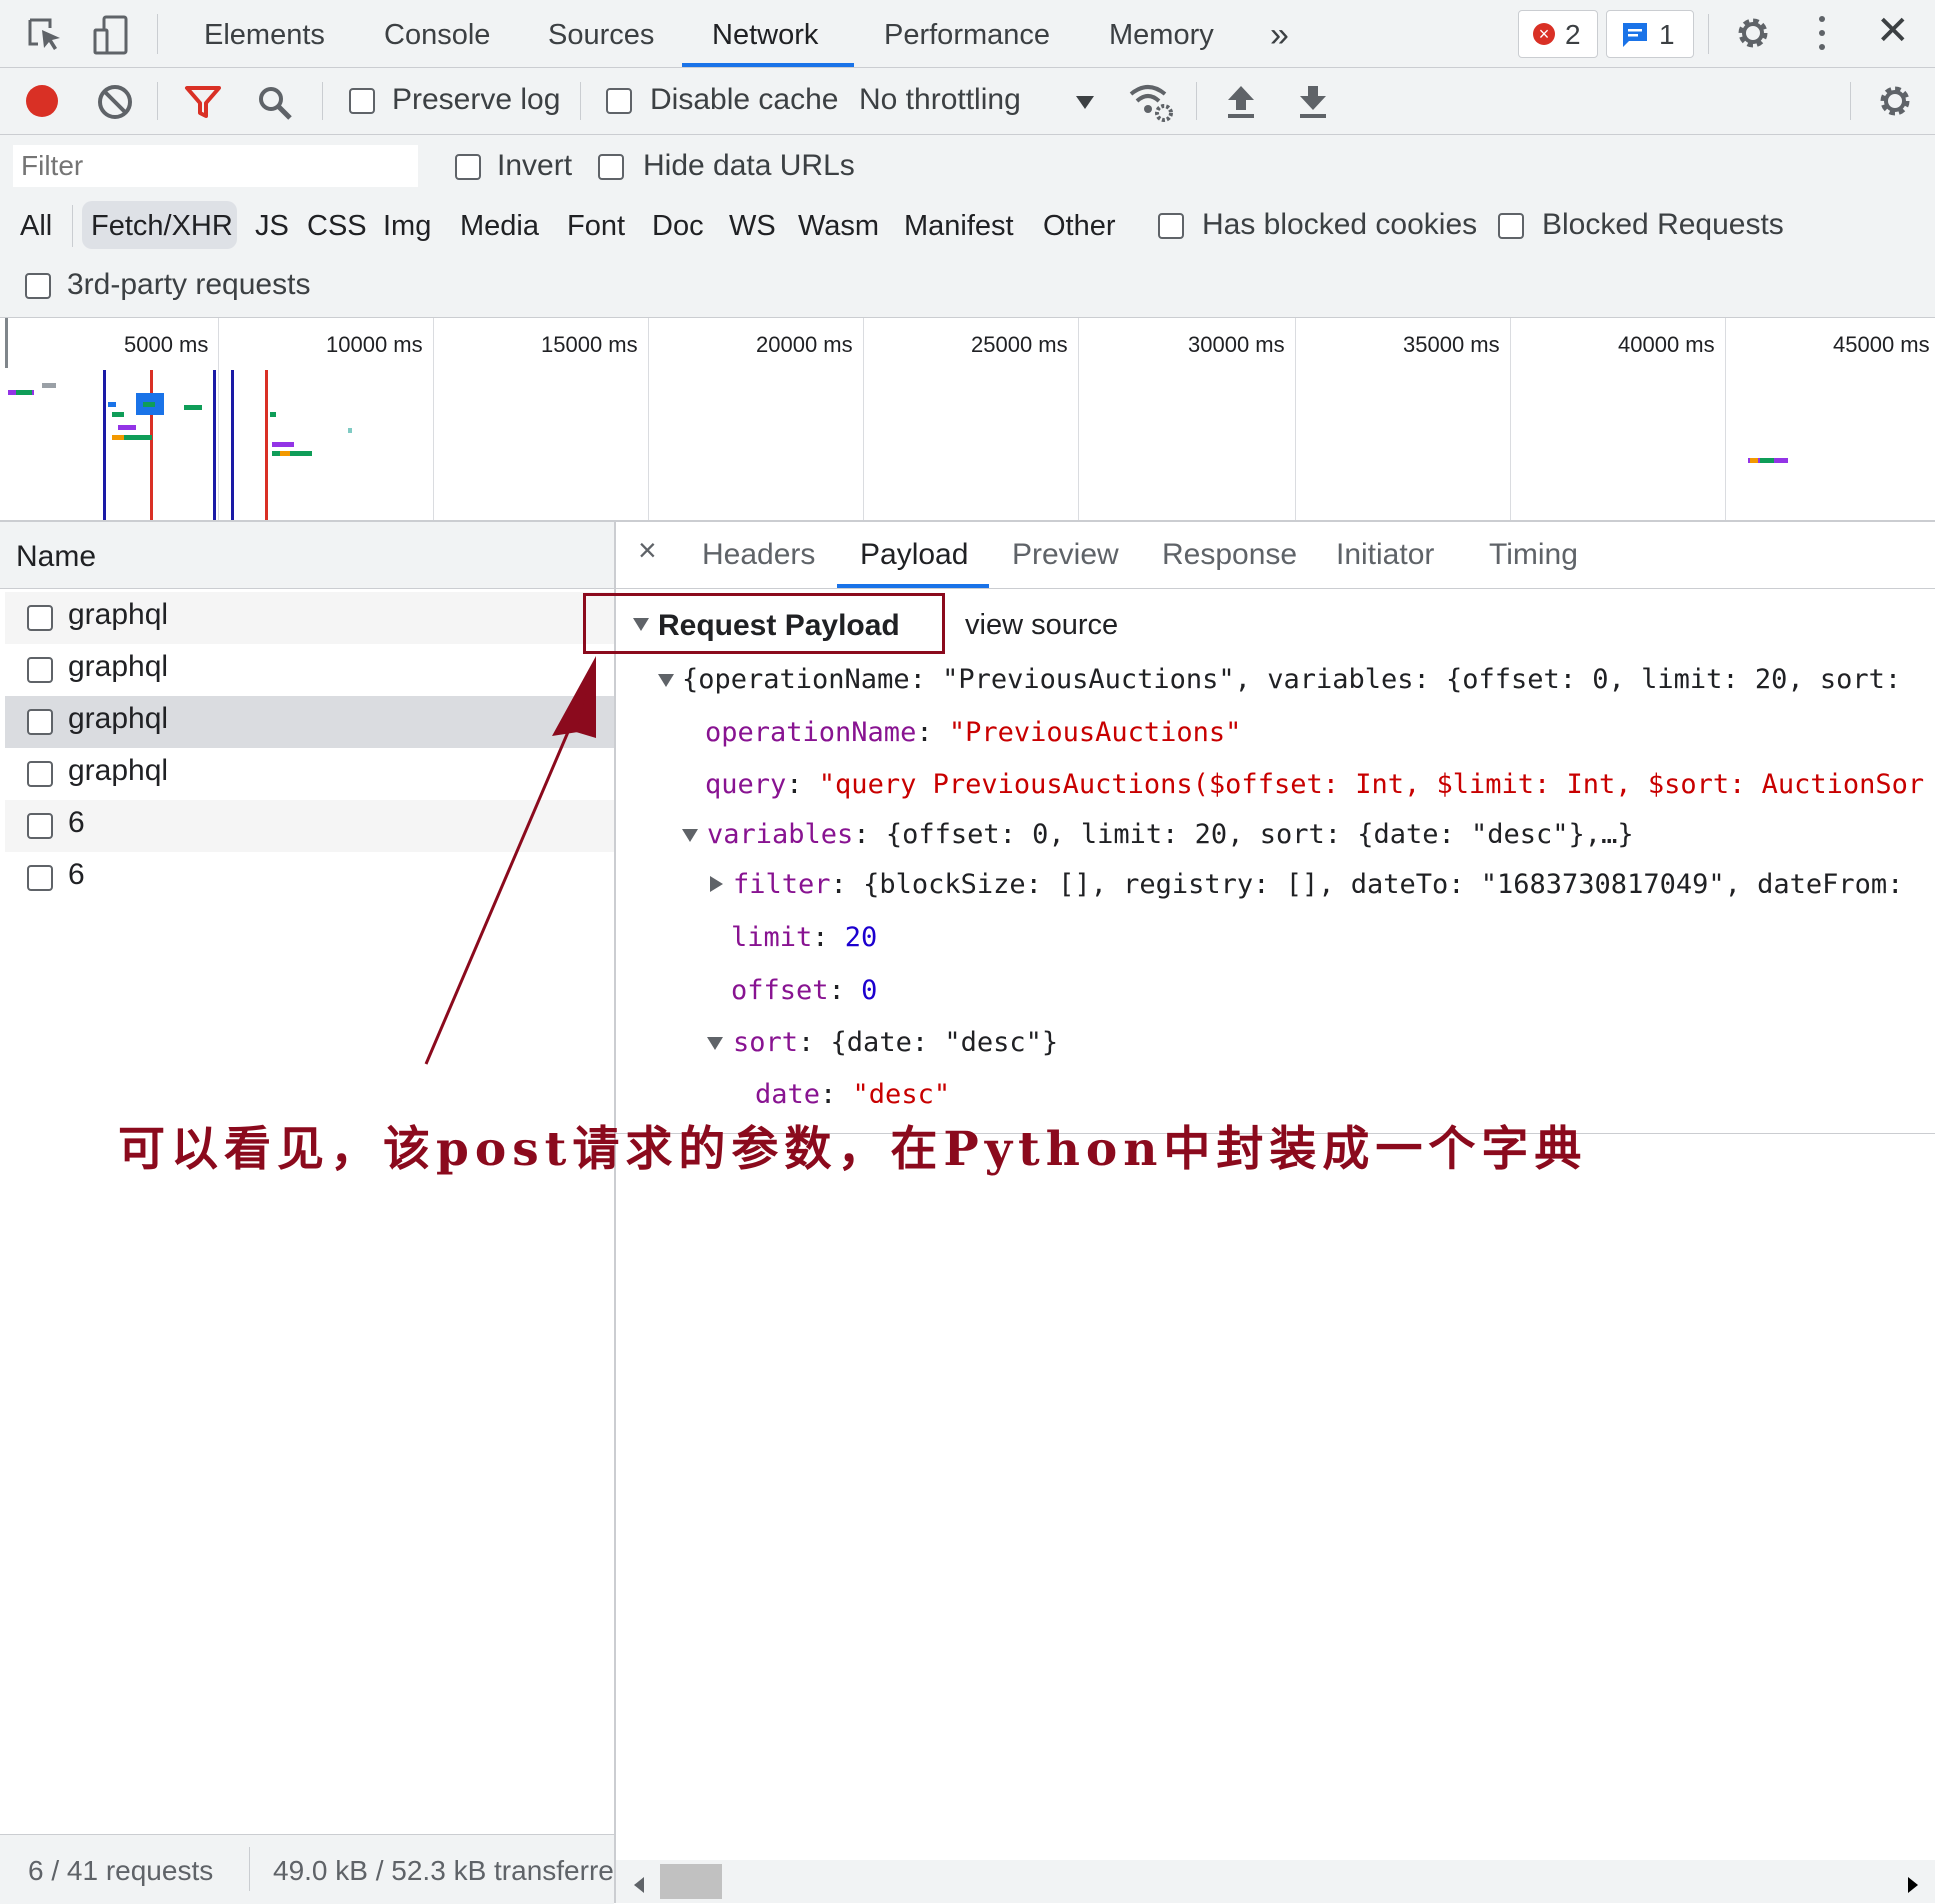  What do you see at coordinates (1558, 34) in the screenshot?
I see `errors-badge: × 2` at bounding box center [1558, 34].